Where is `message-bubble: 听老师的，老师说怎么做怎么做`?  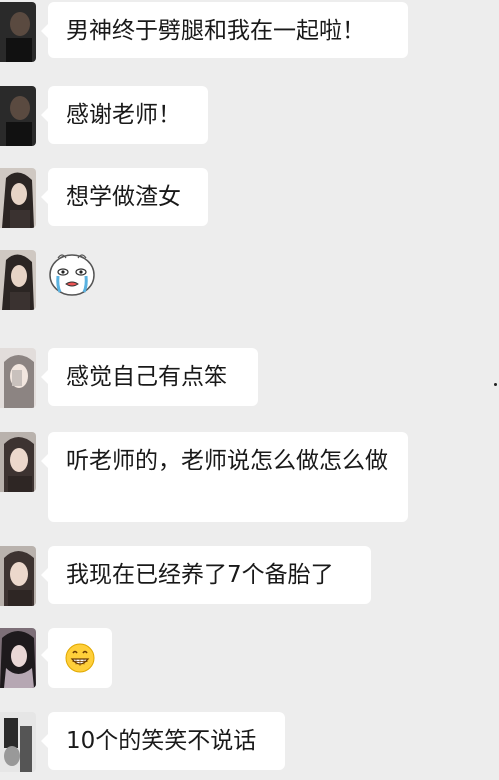 message-bubble: 听老师的，老师说怎么做怎么做 is located at coordinates (224, 477).